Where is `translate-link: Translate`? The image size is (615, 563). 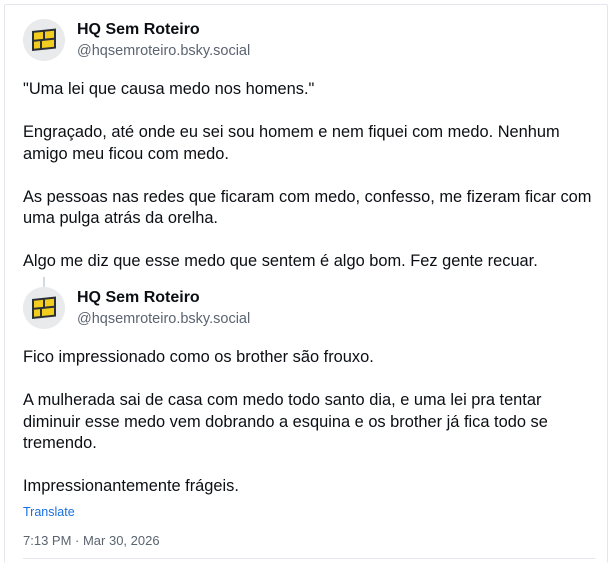 translate-link: Translate is located at coordinates (49, 512).